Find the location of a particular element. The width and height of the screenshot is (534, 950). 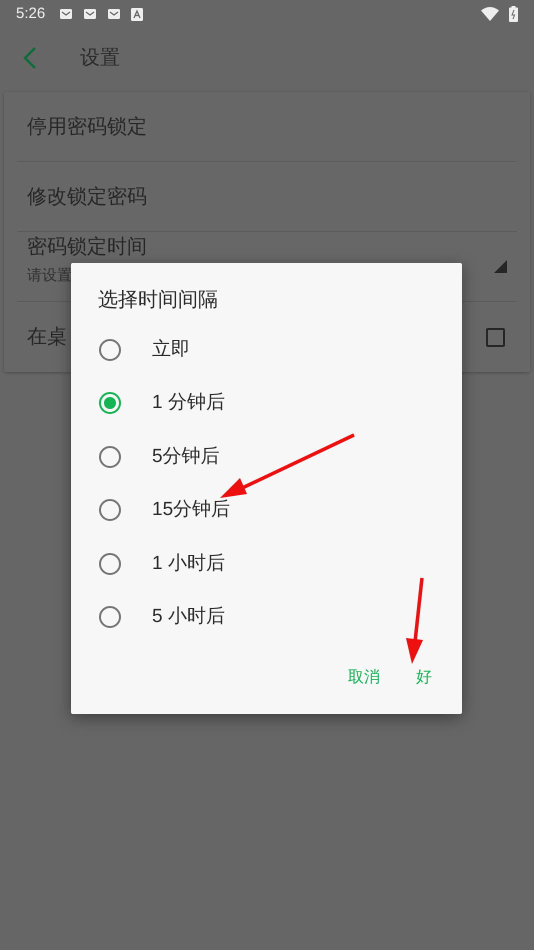

option-label: 立即 is located at coordinates (171, 350).